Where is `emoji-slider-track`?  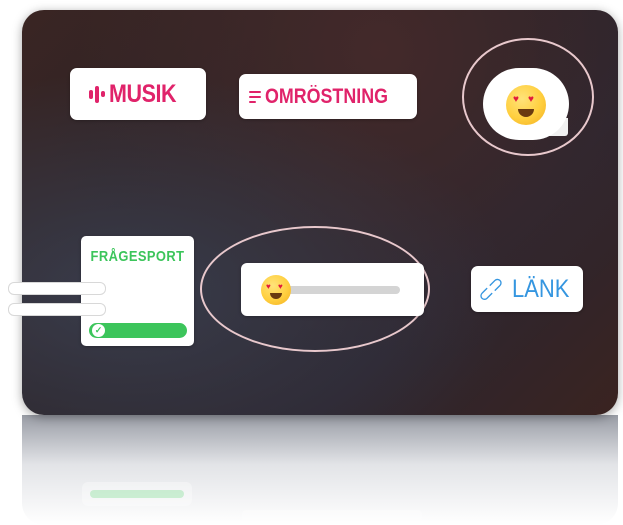 emoji-slider-track is located at coordinates (340, 290).